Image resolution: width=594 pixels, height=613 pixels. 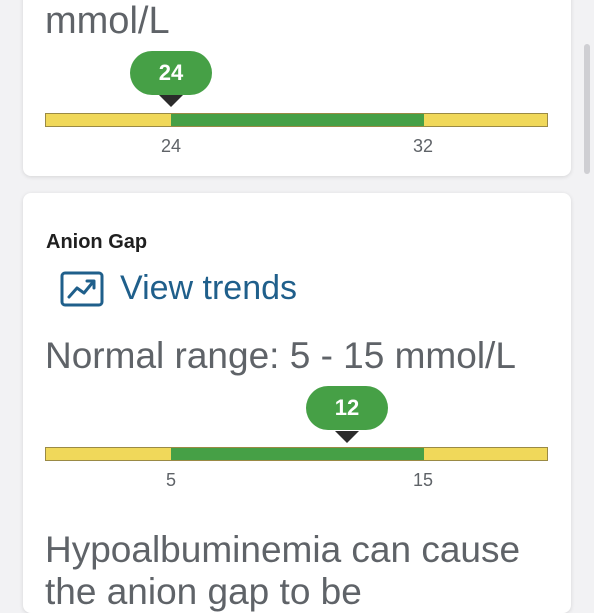 What do you see at coordinates (97, 242) in the screenshot?
I see `section-title: Anion Gap` at bounding box center [97, 242].